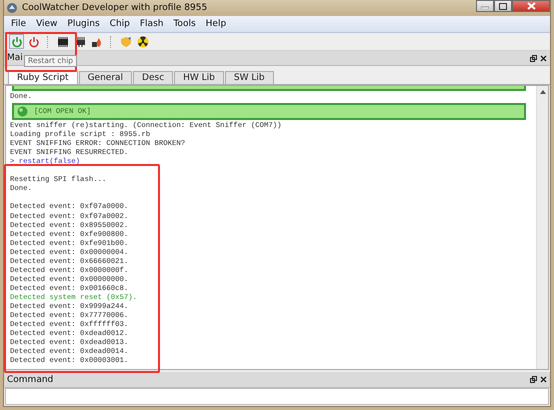  I want to click on ok-icon, so click(22, 112).